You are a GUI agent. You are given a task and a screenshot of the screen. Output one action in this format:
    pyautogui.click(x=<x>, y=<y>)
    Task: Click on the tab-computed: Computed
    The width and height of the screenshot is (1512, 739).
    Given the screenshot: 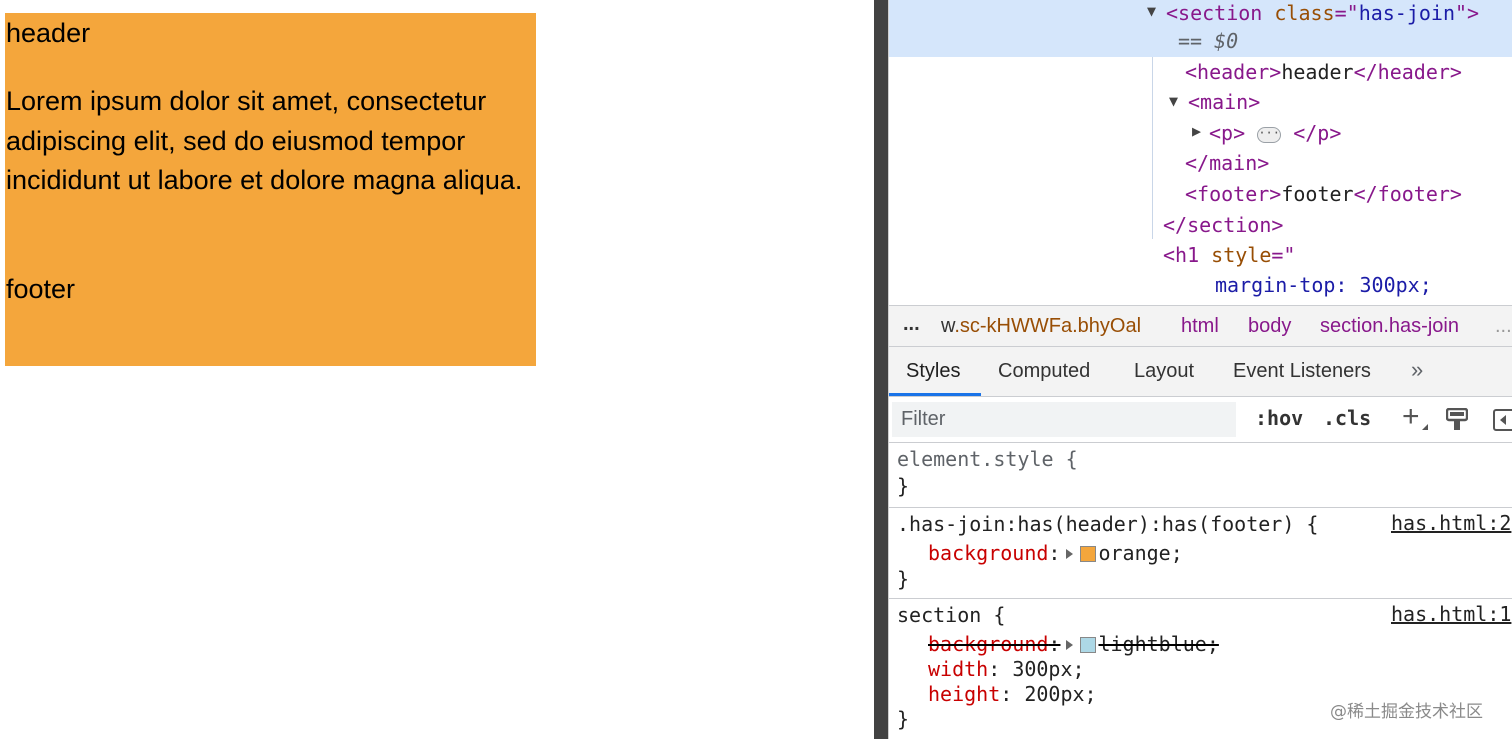 What is the action you would take?
    pyautogui.click(x=1044, y=371)
    